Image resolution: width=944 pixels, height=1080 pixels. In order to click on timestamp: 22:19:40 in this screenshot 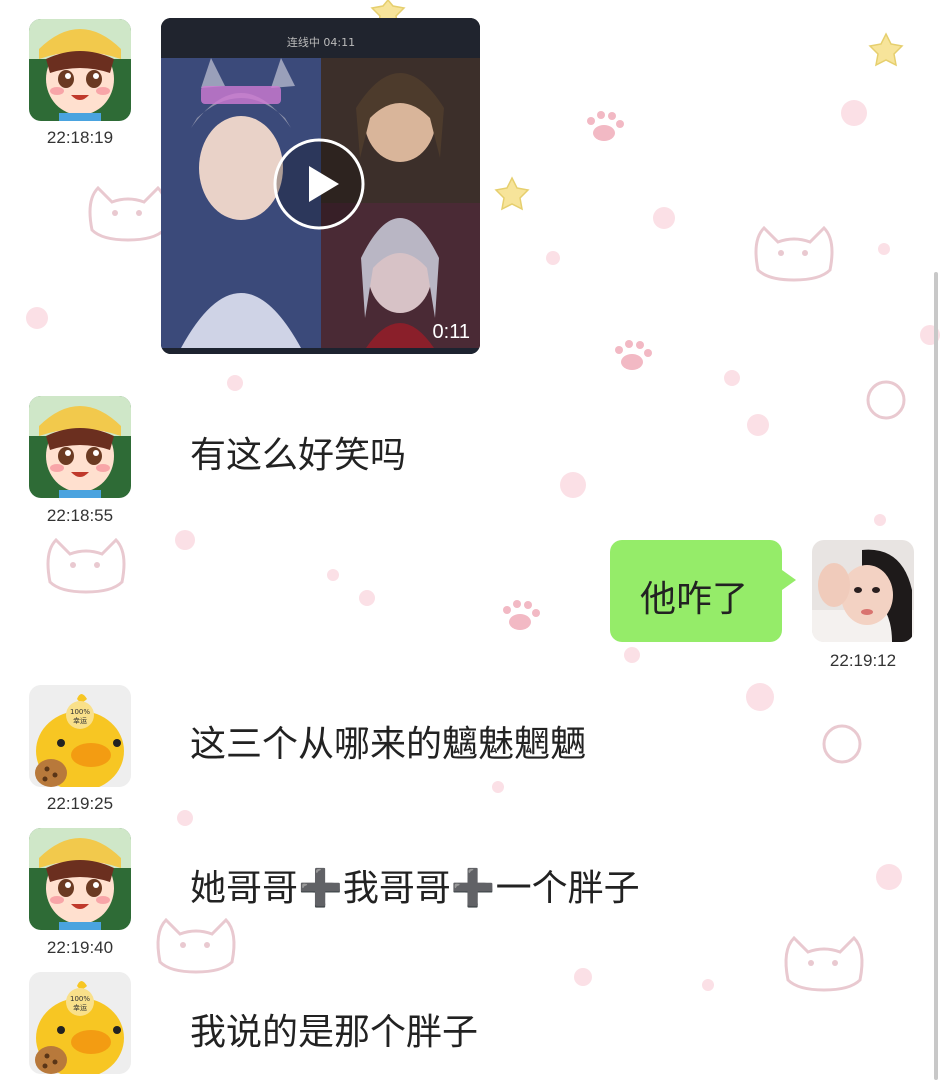, I will do `click(80, 947)`.